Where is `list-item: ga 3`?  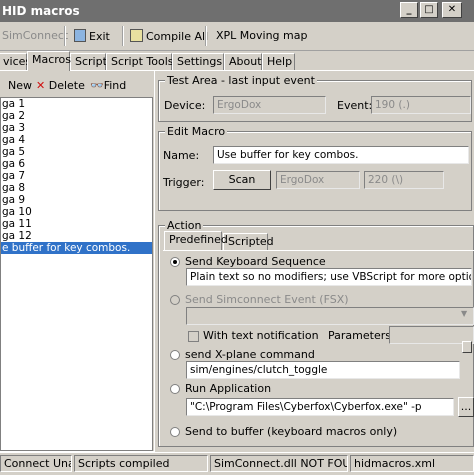
list-item: ga 3 is located at coordinates (76, 128).